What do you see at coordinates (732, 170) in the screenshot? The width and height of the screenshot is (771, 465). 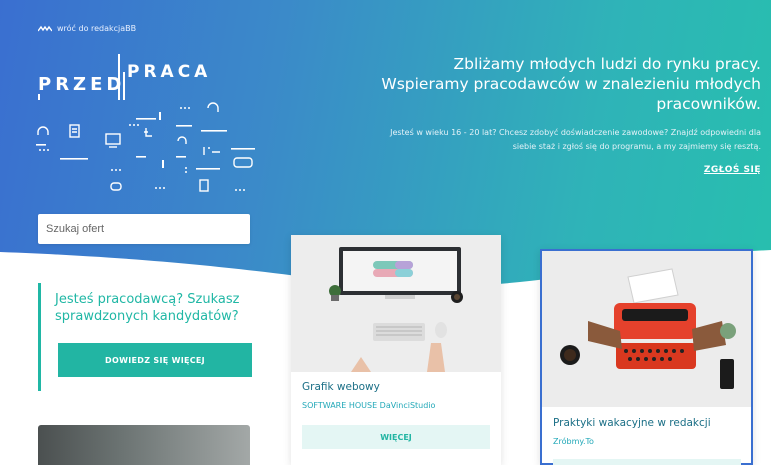 I see `apply-link: ZGŁOŚ SIĘ` at bounding box center [732, 170].